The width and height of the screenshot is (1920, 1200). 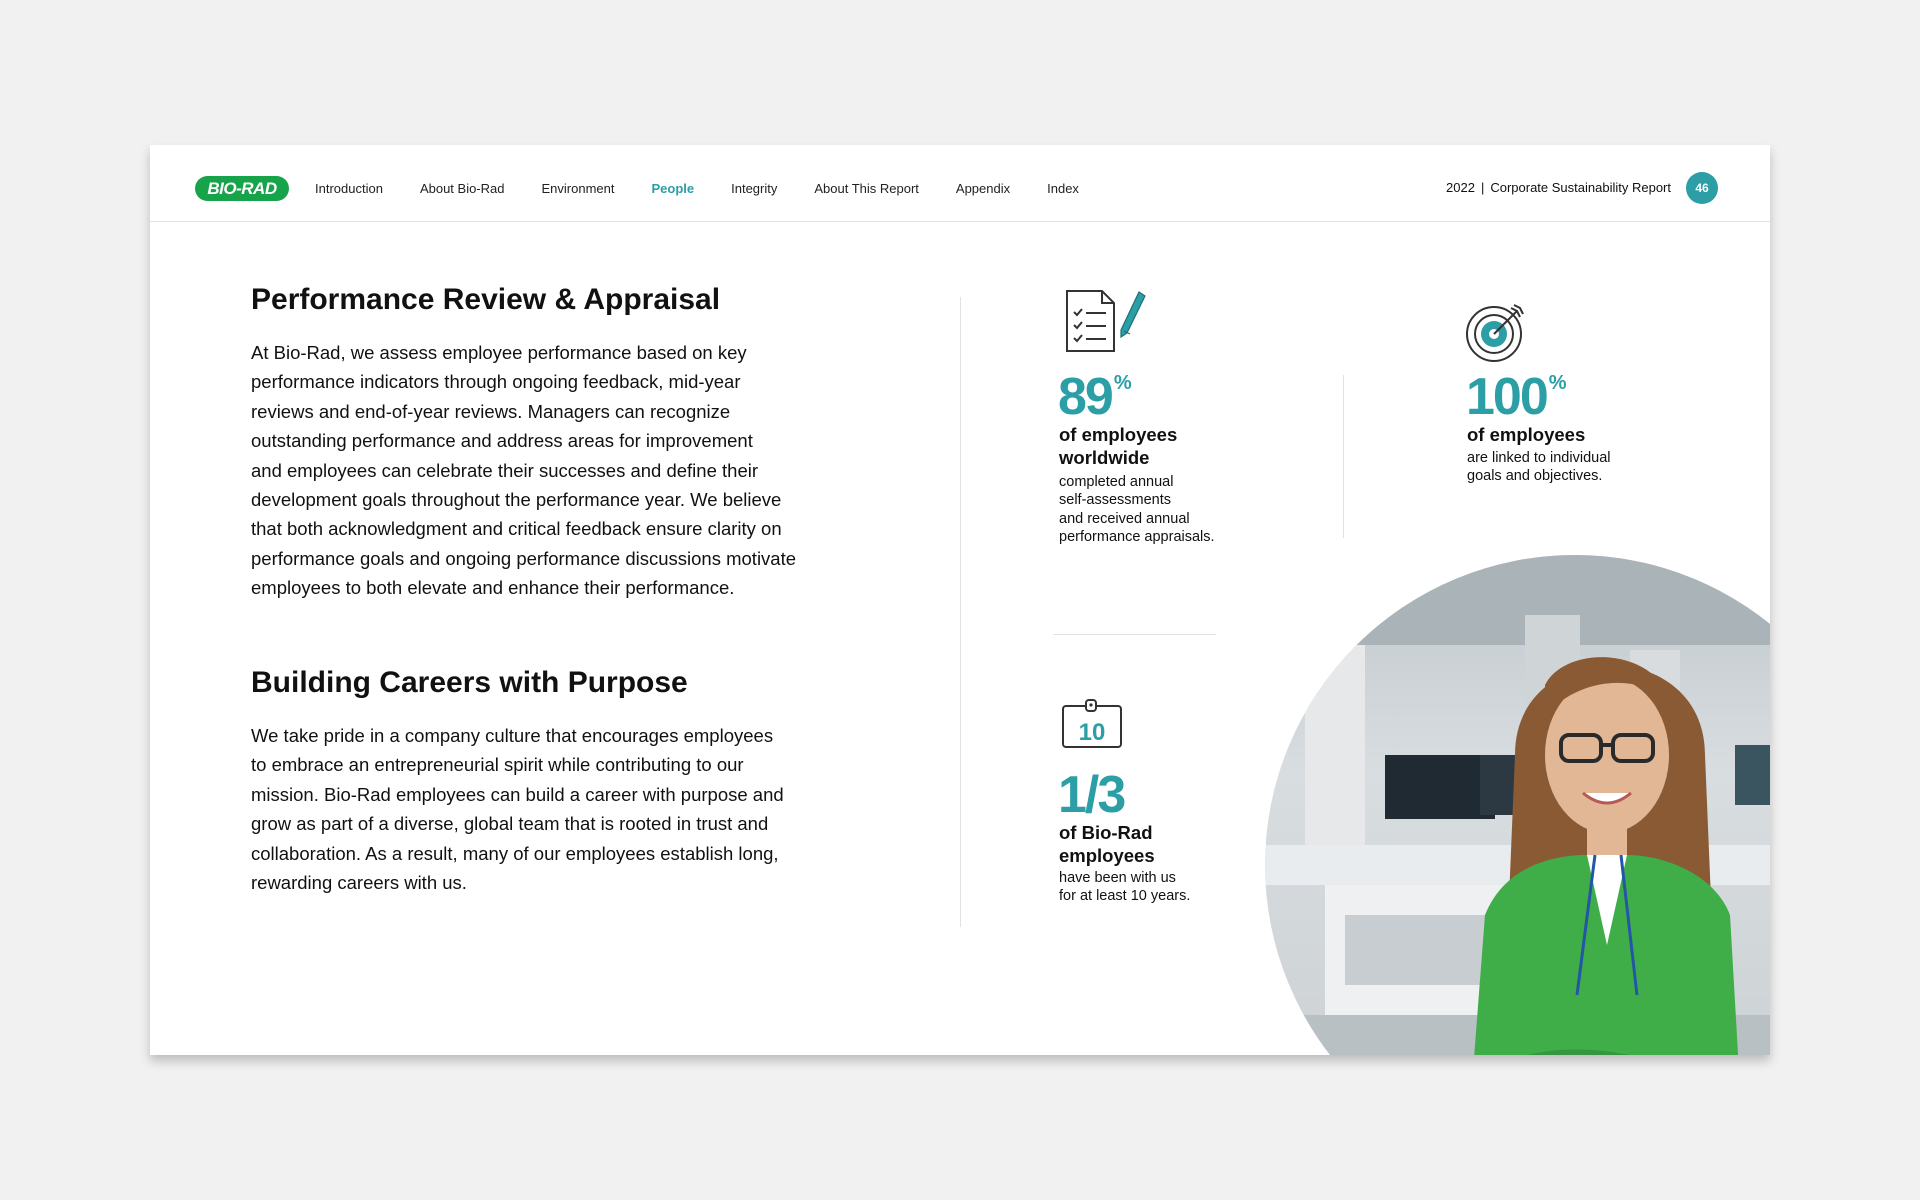 What do you see at coordinates (1557, 383) in the screenshot?
I see `stat-100-unit: %` at bounding box center [1557, 383].